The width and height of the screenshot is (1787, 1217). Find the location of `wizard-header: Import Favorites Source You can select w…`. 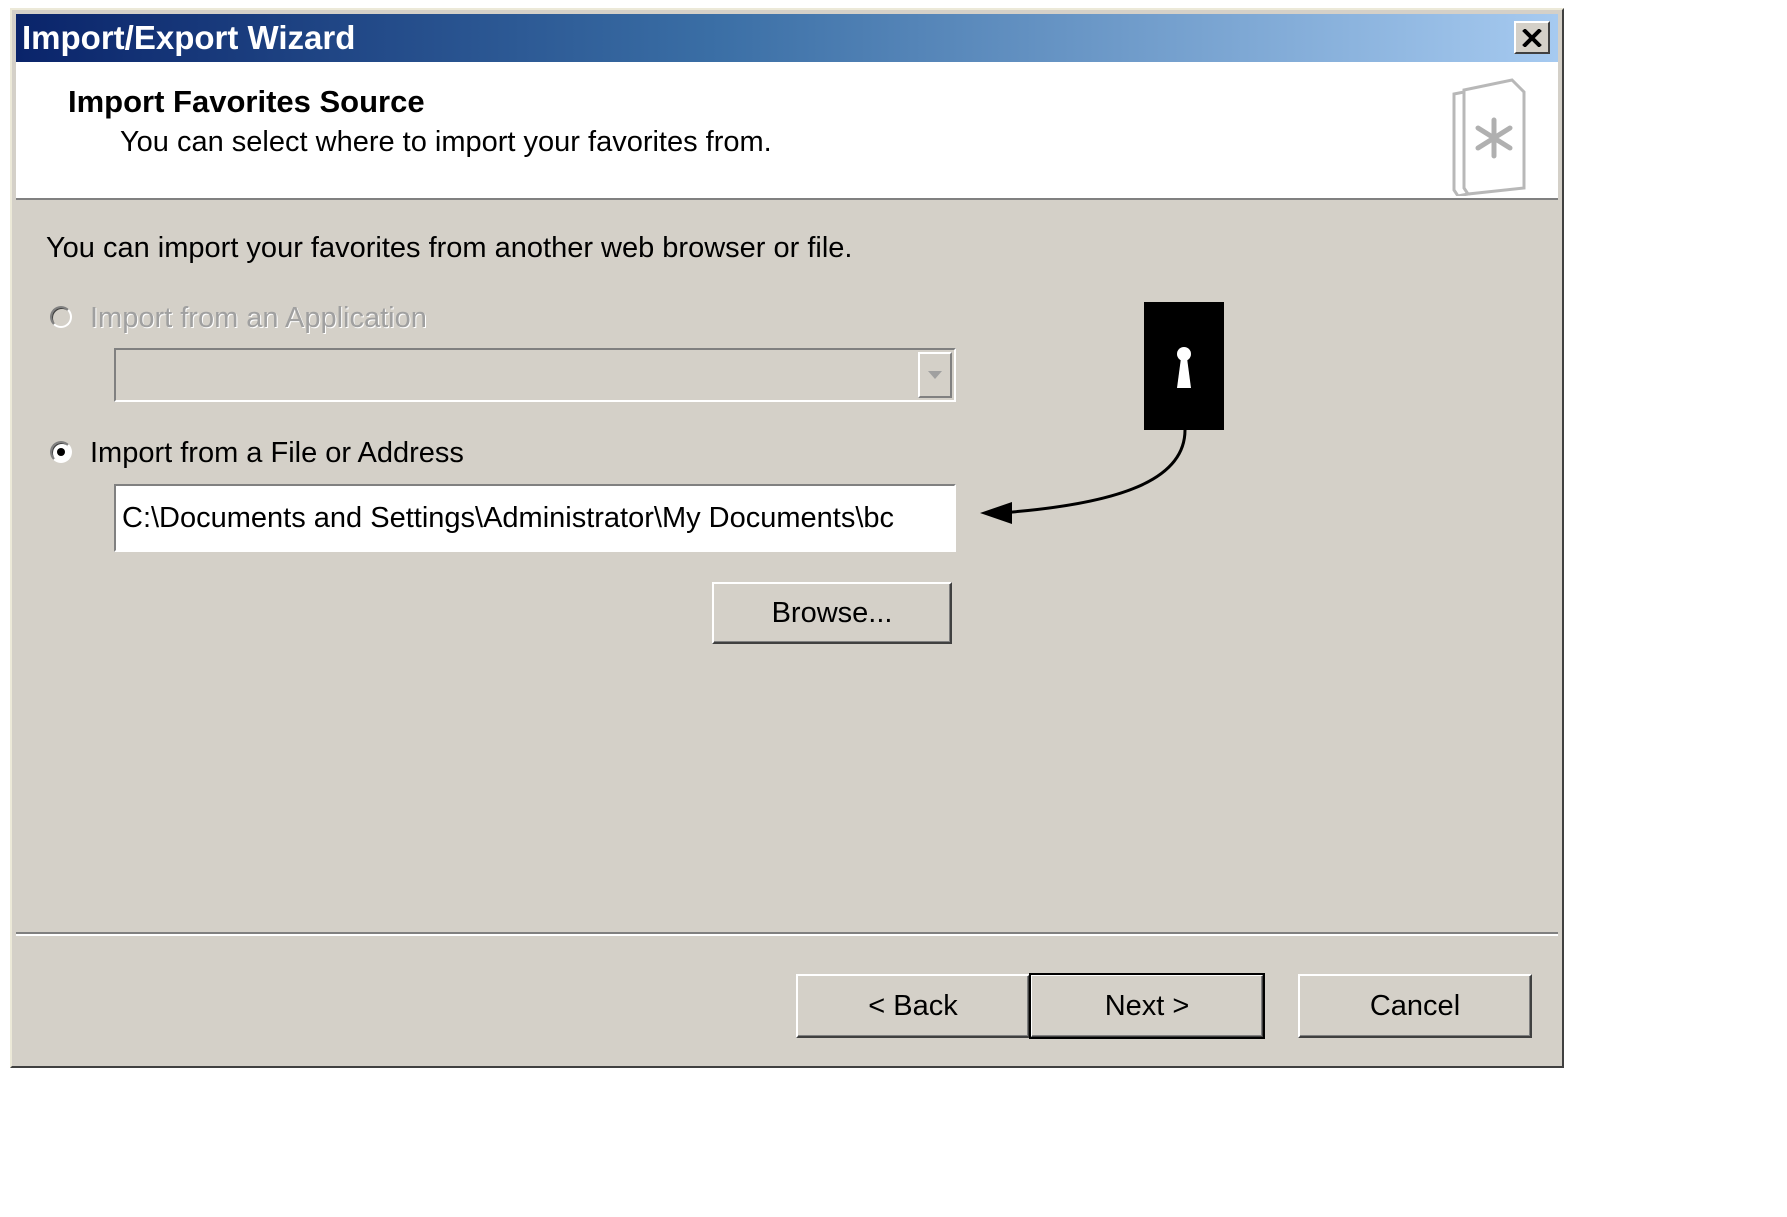

wizard-header: Import Favorites Source You can select w… is located at coordinates (787, 131).